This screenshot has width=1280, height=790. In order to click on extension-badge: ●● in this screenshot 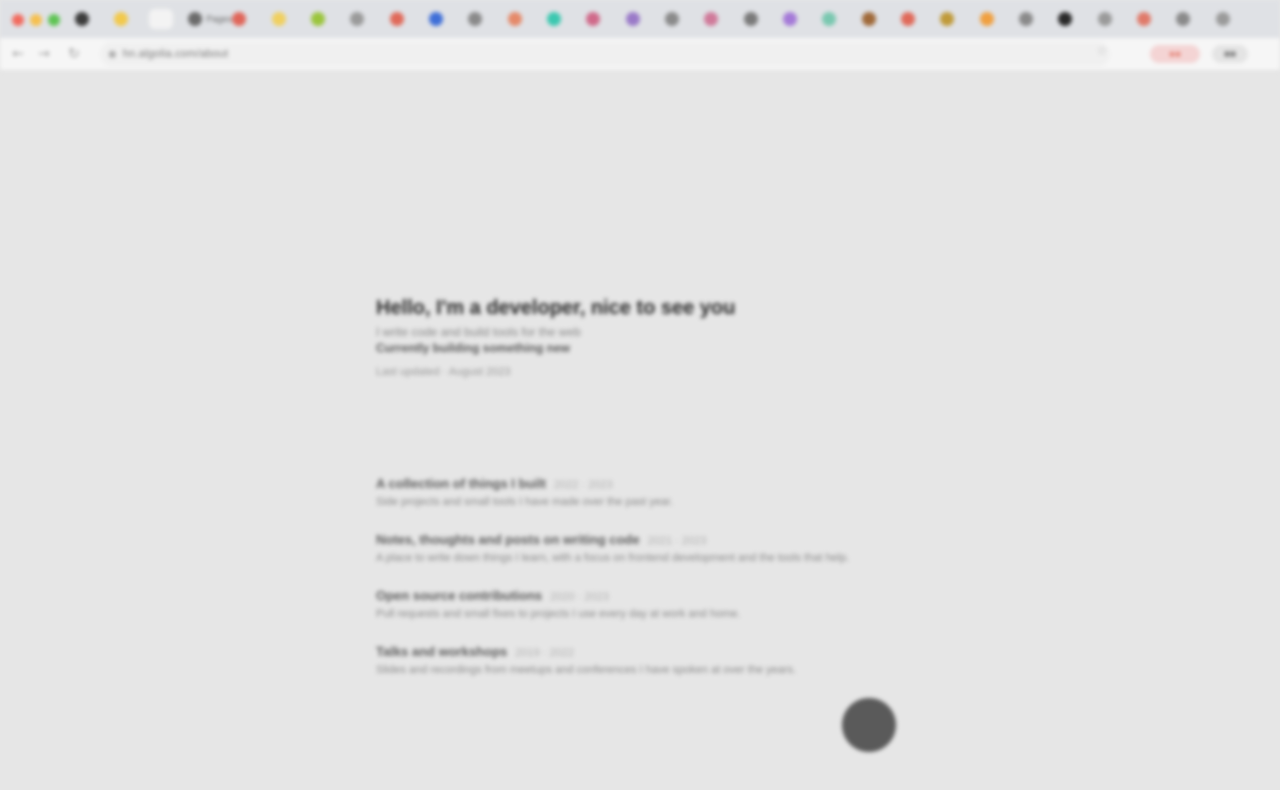, I will do `click(1175, 54)`.